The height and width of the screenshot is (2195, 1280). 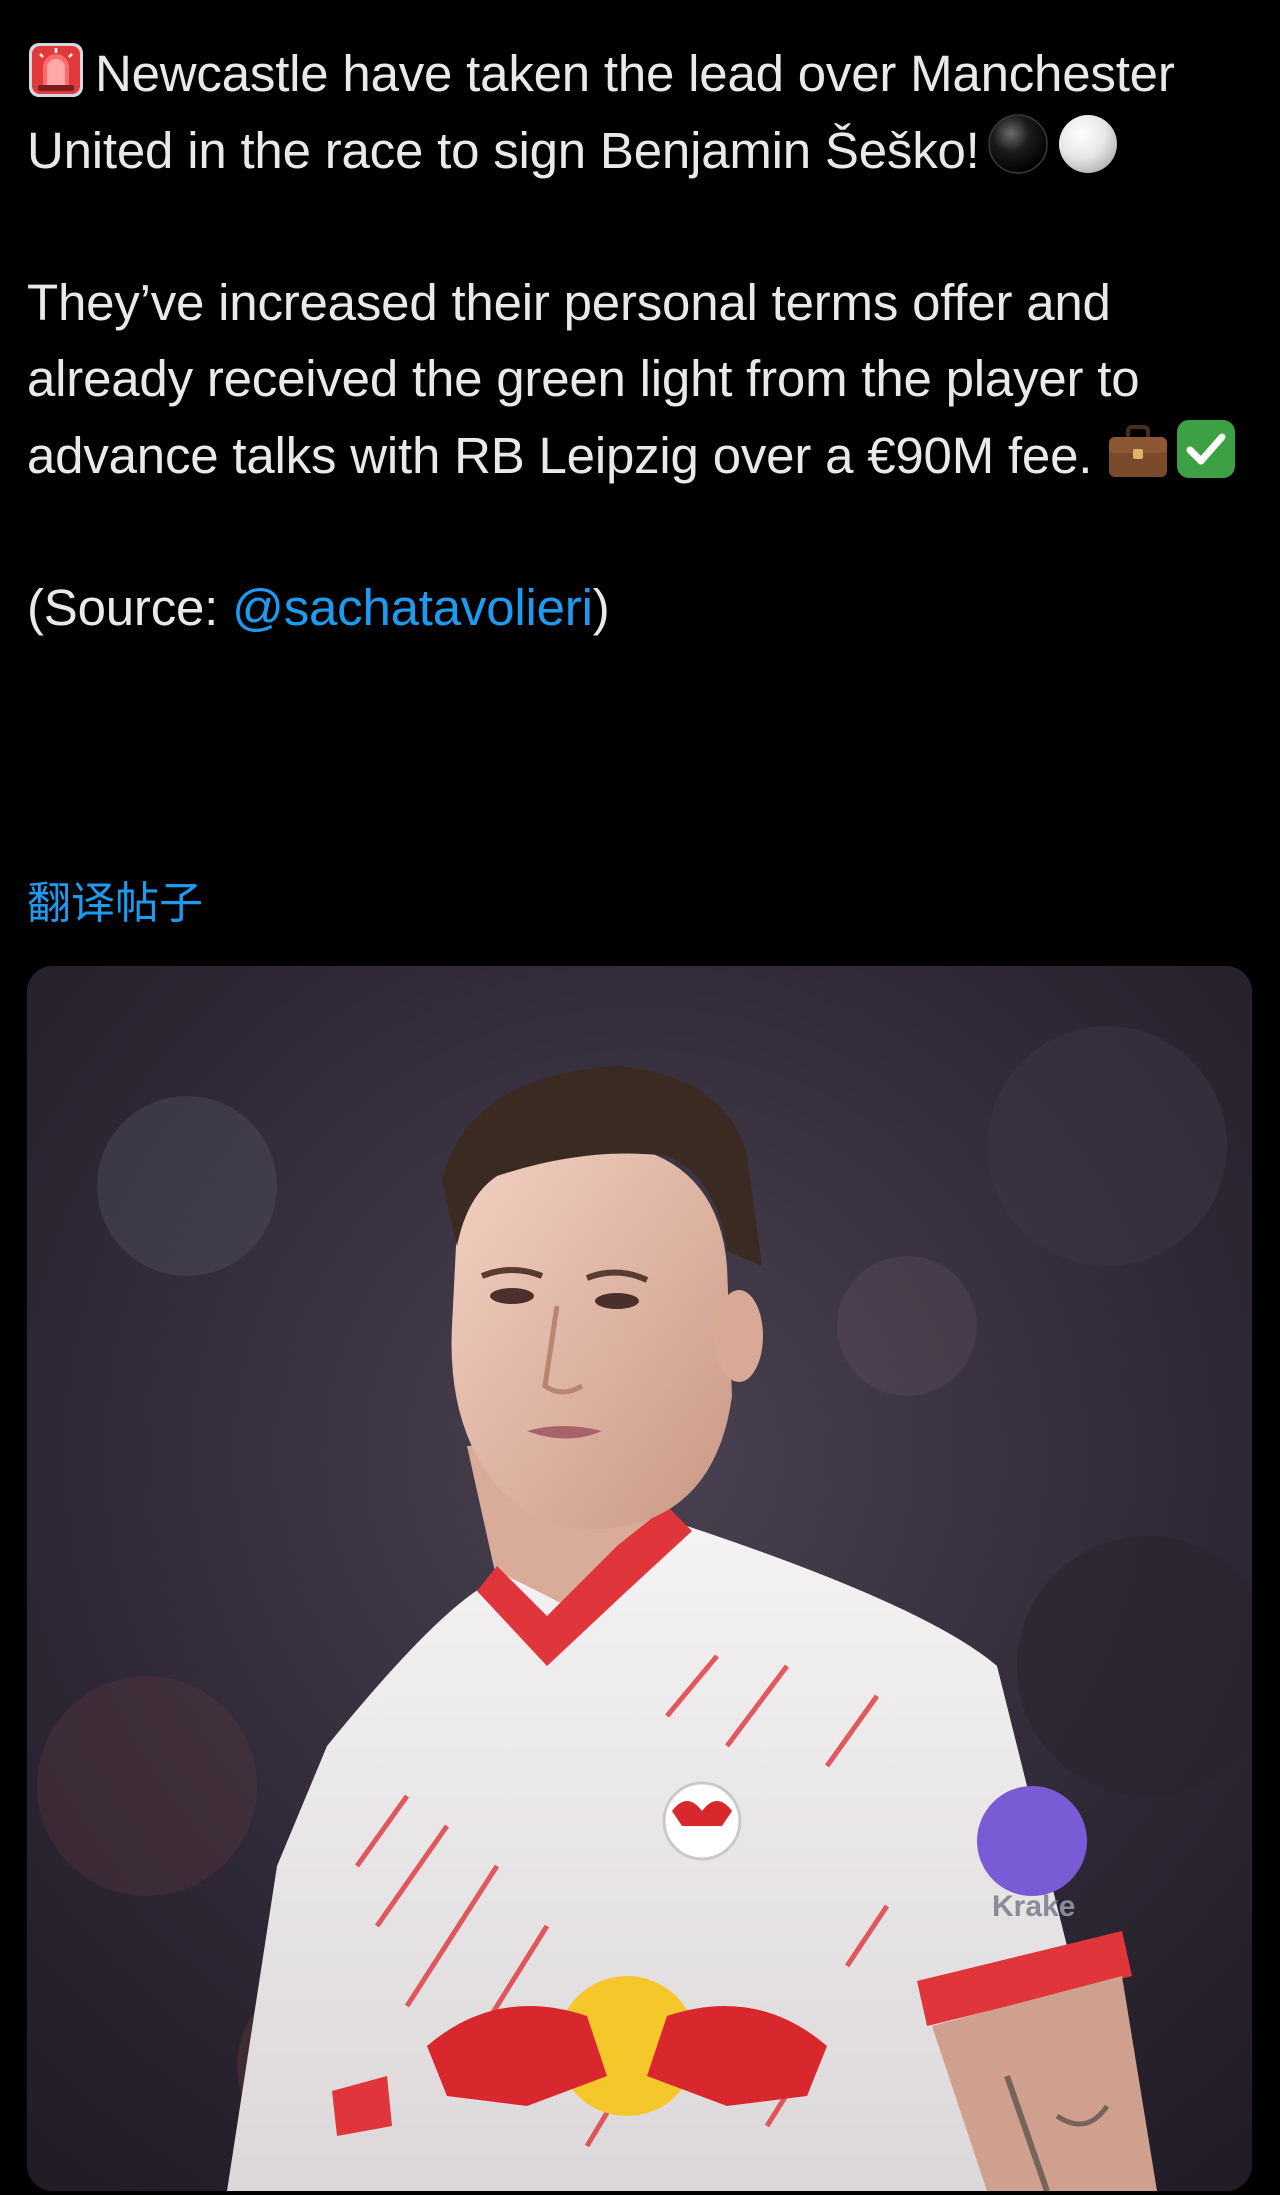 What do you see at coordinates (130, 607) in the screenshot?
I see `source-prefix: (Source:` at bounding box center [130, 607].